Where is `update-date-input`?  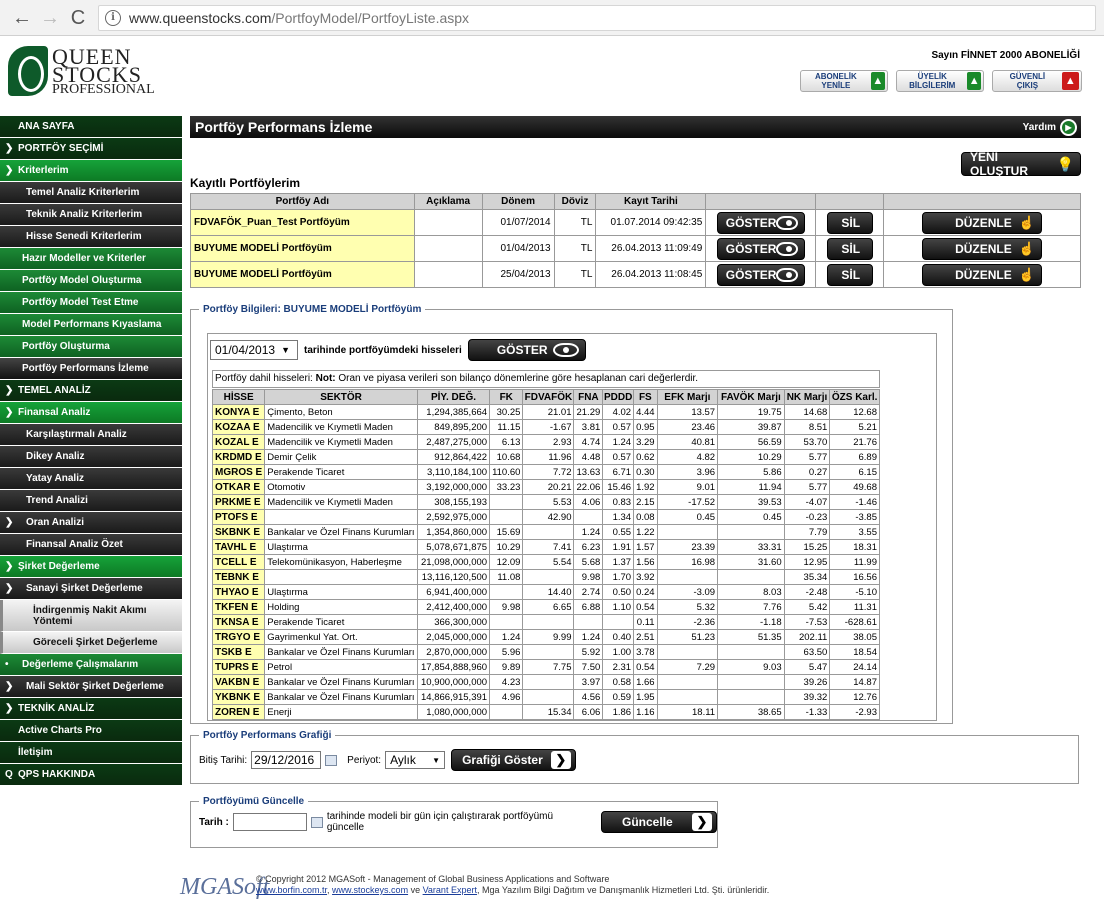
update-date-input is located at coordinates (269, 822).